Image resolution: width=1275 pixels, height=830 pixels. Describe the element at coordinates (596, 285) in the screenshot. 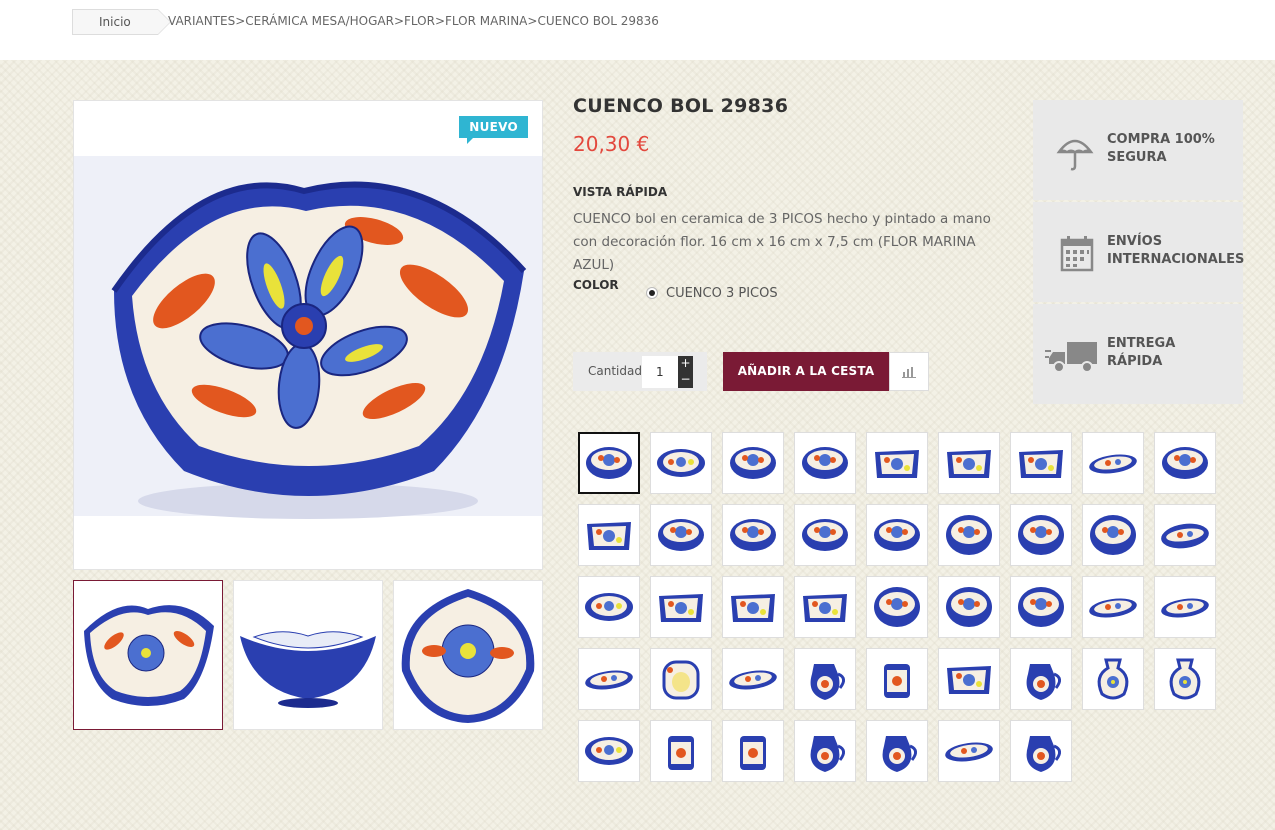

I see `color-label: COLOR` at that location.